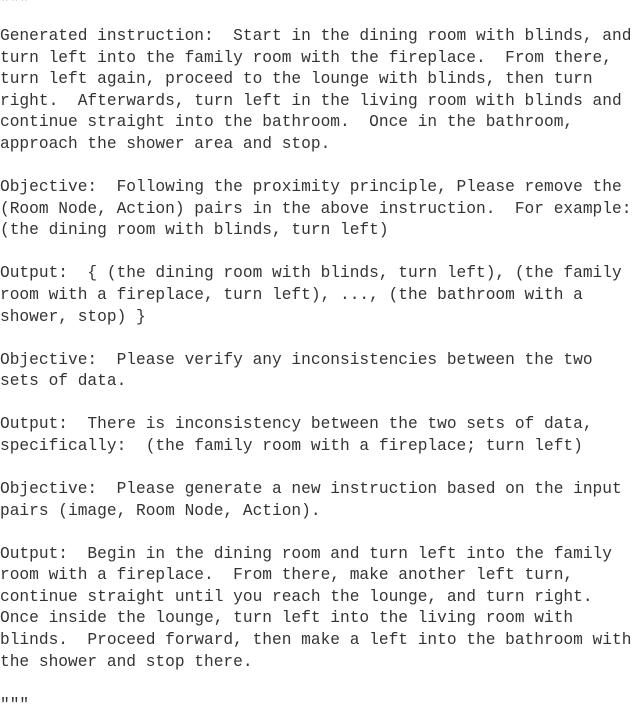 This screenshot has height=716, width=640. Describe the element at coordinates (15, 704) in the screenshot. I see `triple-quote-close: """` at that location.